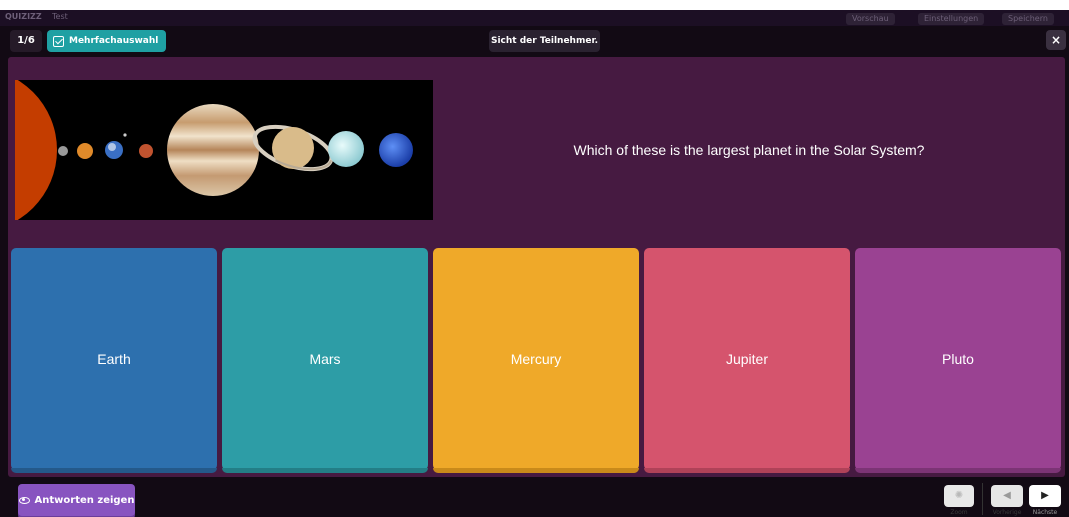 The height and width of the screenshot is (517, 1069). I want to click on answer-option-earth: Earth, so click(114, 360).